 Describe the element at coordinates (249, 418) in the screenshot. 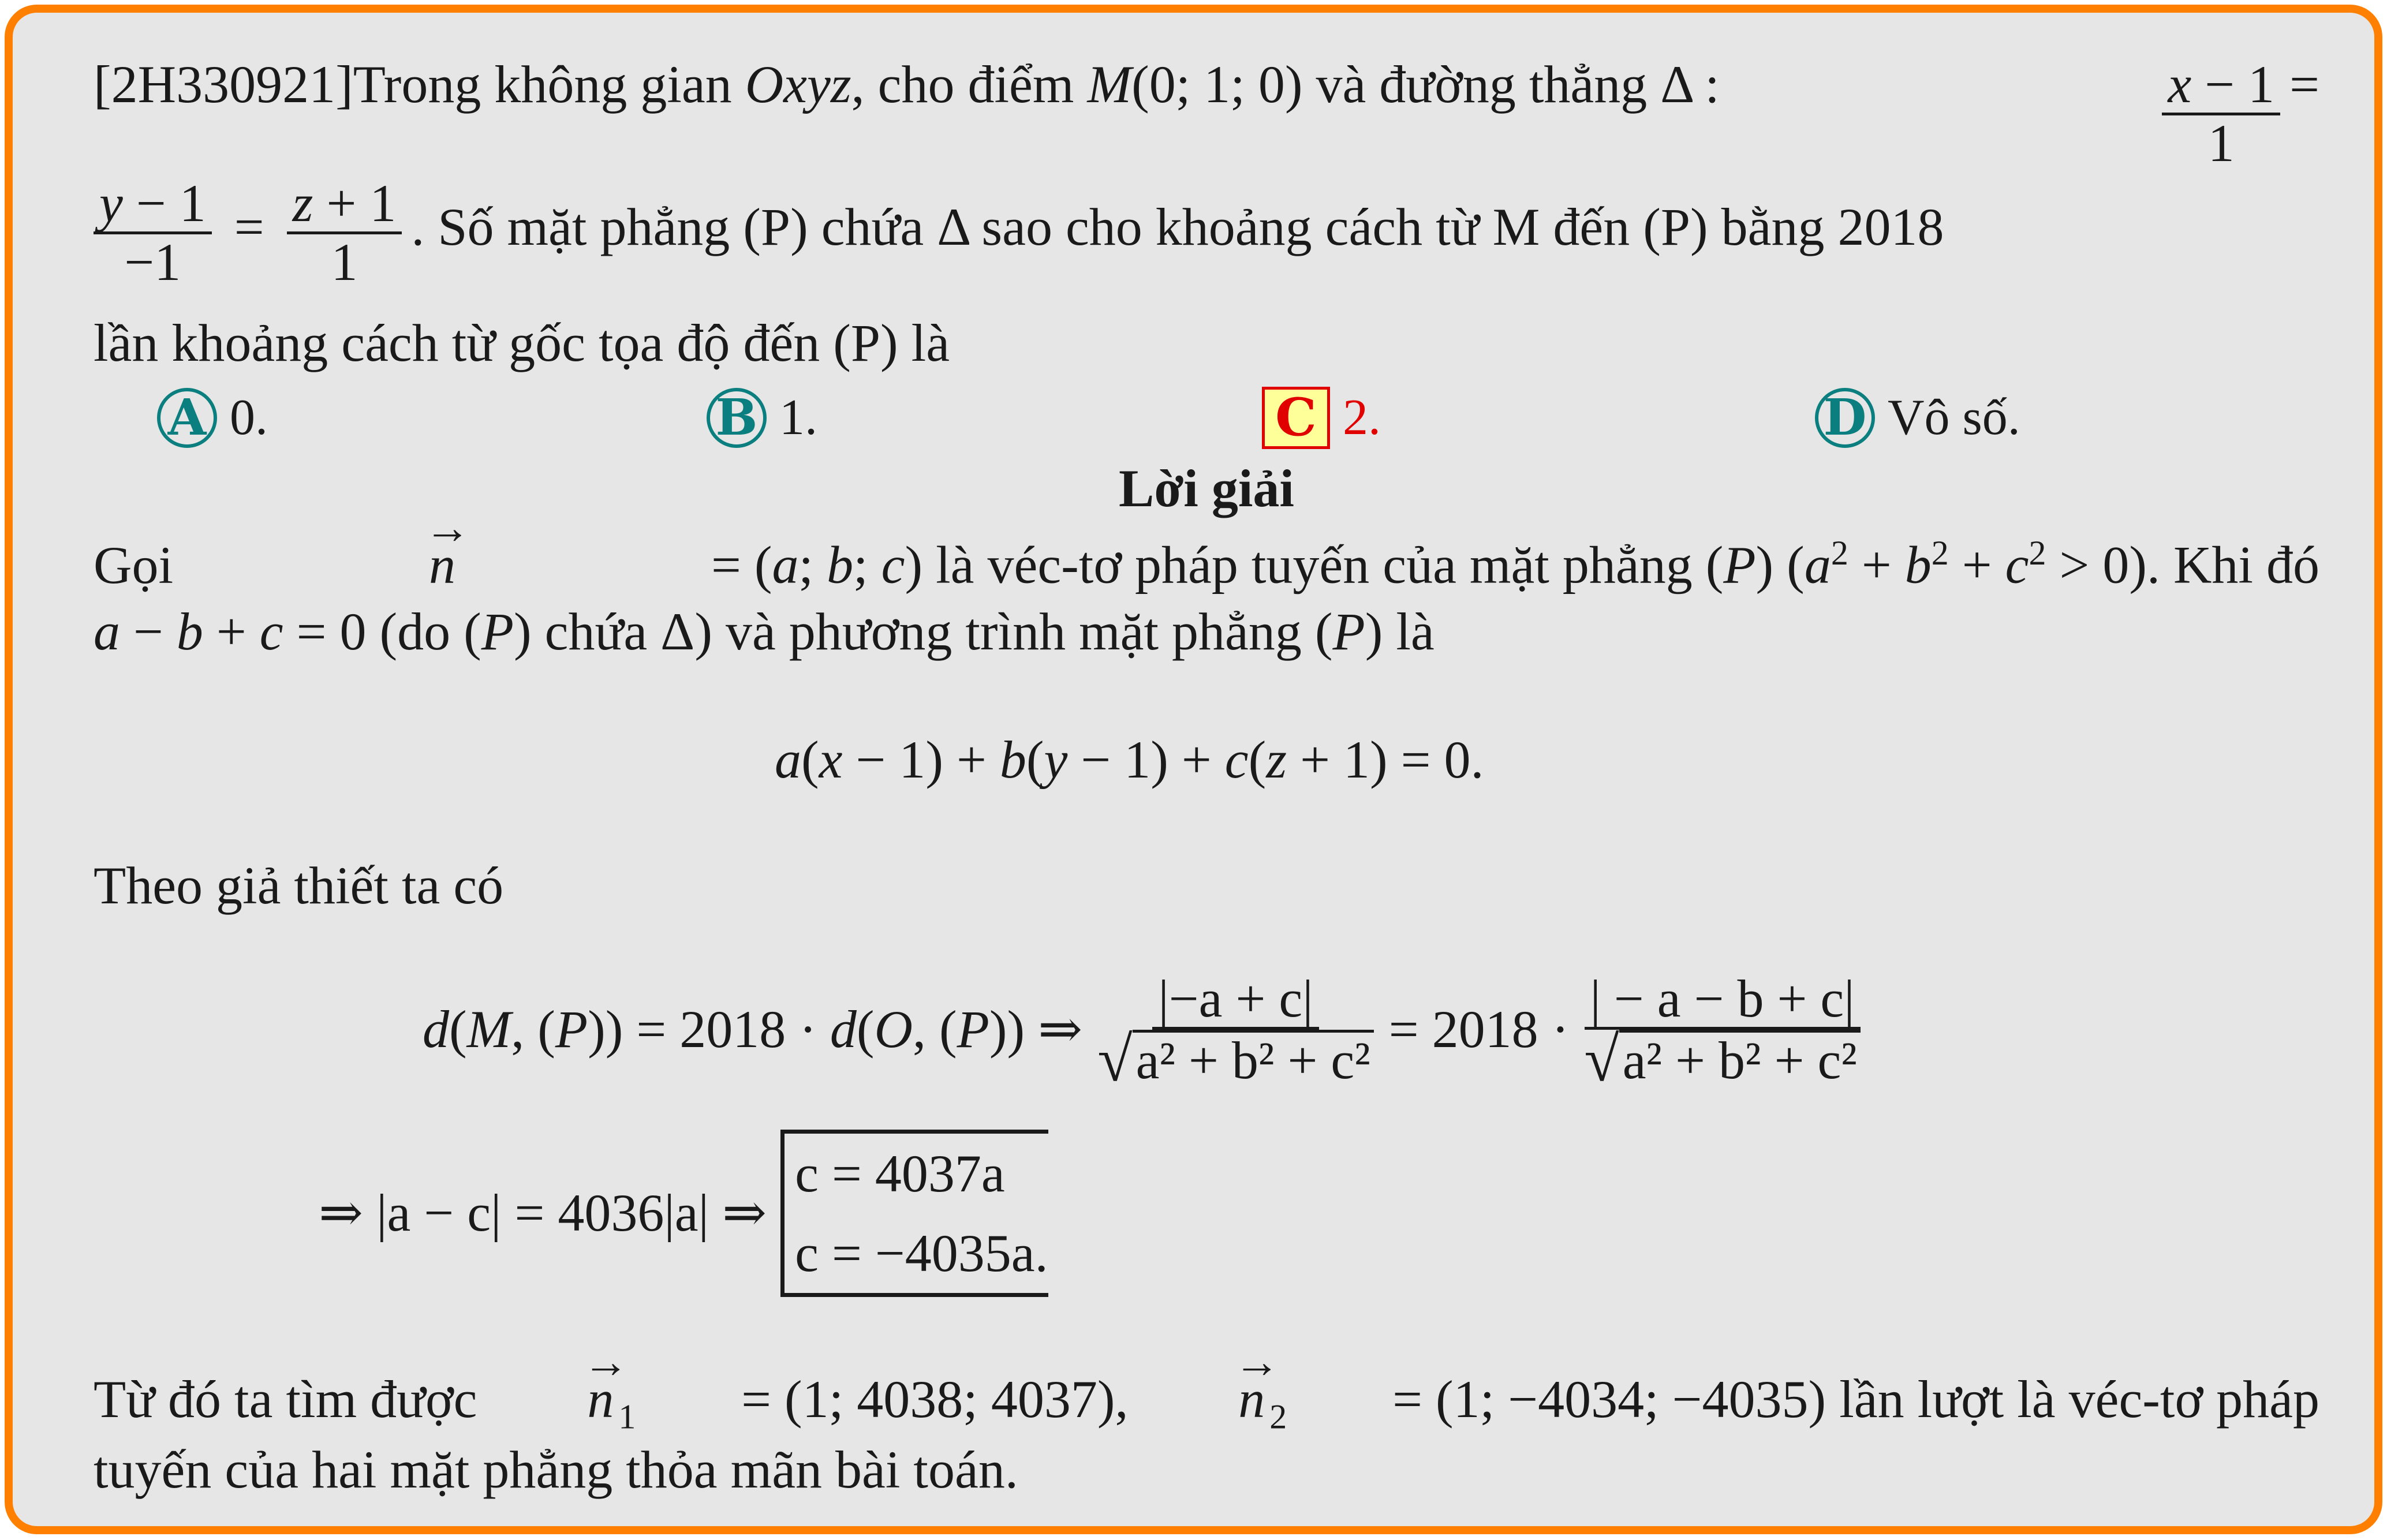

I see `option-a-text: 0.` at that location.